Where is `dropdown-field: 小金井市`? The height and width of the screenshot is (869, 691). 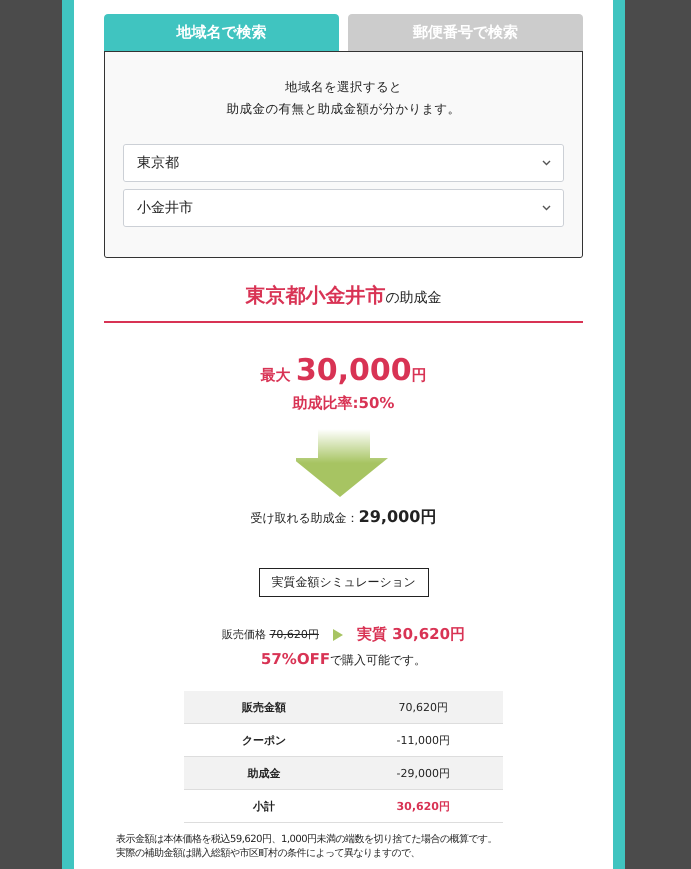 dropdown-field: 小金井市 is located at coordinates (343, 208).